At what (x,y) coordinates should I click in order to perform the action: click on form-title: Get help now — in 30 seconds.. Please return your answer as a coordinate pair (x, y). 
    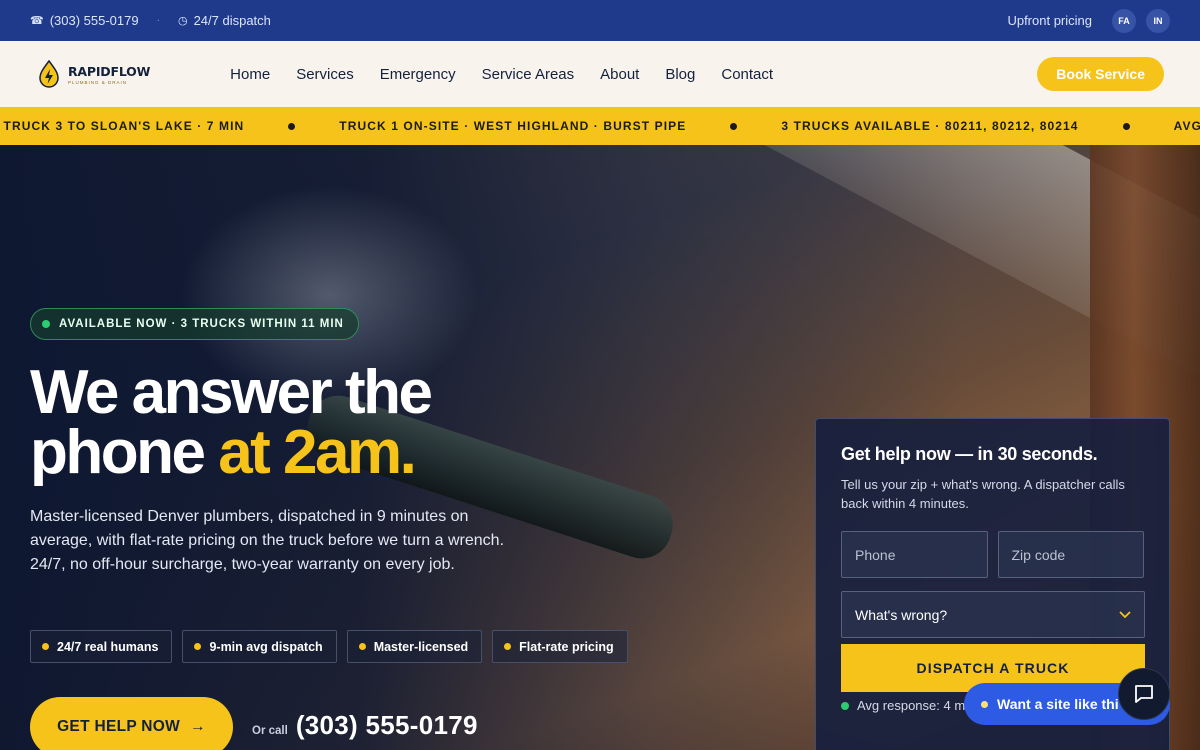
    Looking at the image, I should click on (969, 454).